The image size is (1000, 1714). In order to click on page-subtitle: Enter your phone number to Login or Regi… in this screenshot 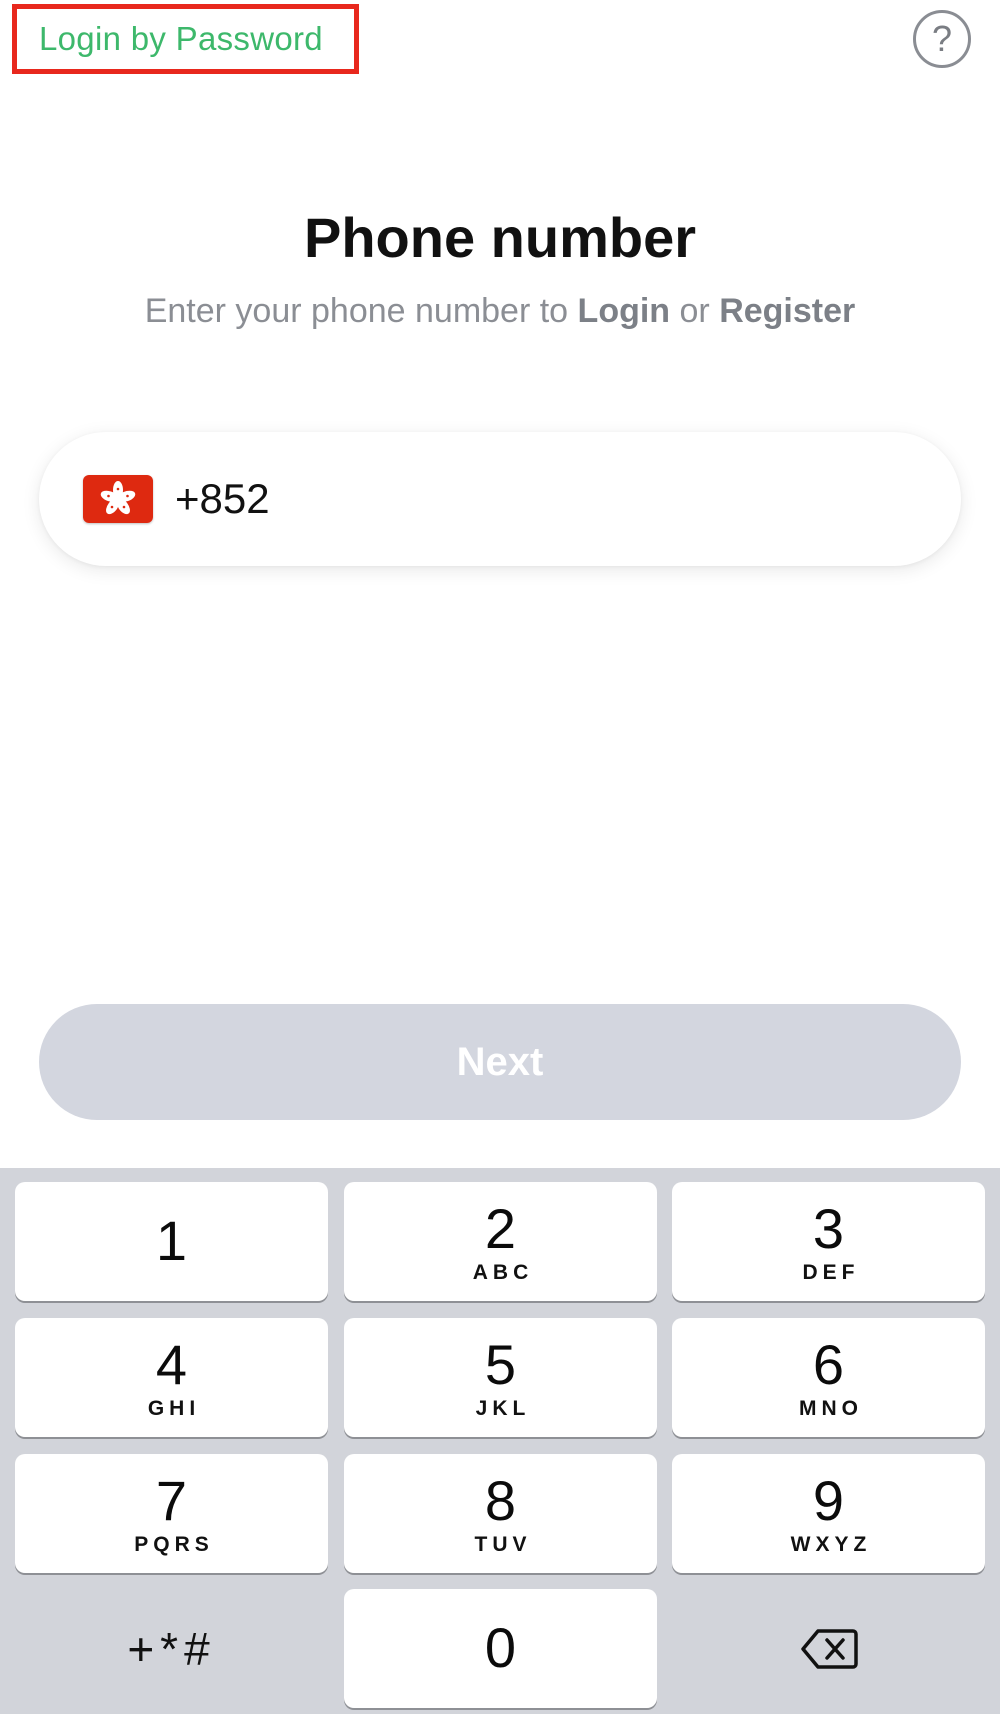, I will do `click(500, 311)`.